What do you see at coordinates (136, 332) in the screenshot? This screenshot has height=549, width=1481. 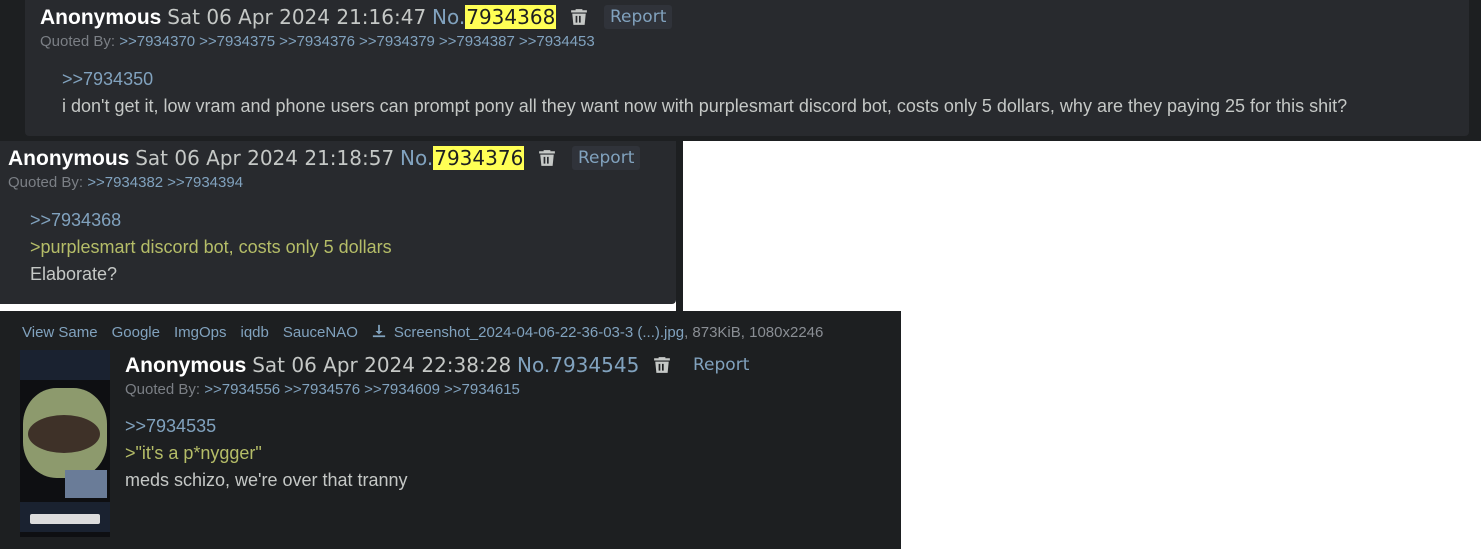 I see `google-link: Google` at bounding box center [136, 332].